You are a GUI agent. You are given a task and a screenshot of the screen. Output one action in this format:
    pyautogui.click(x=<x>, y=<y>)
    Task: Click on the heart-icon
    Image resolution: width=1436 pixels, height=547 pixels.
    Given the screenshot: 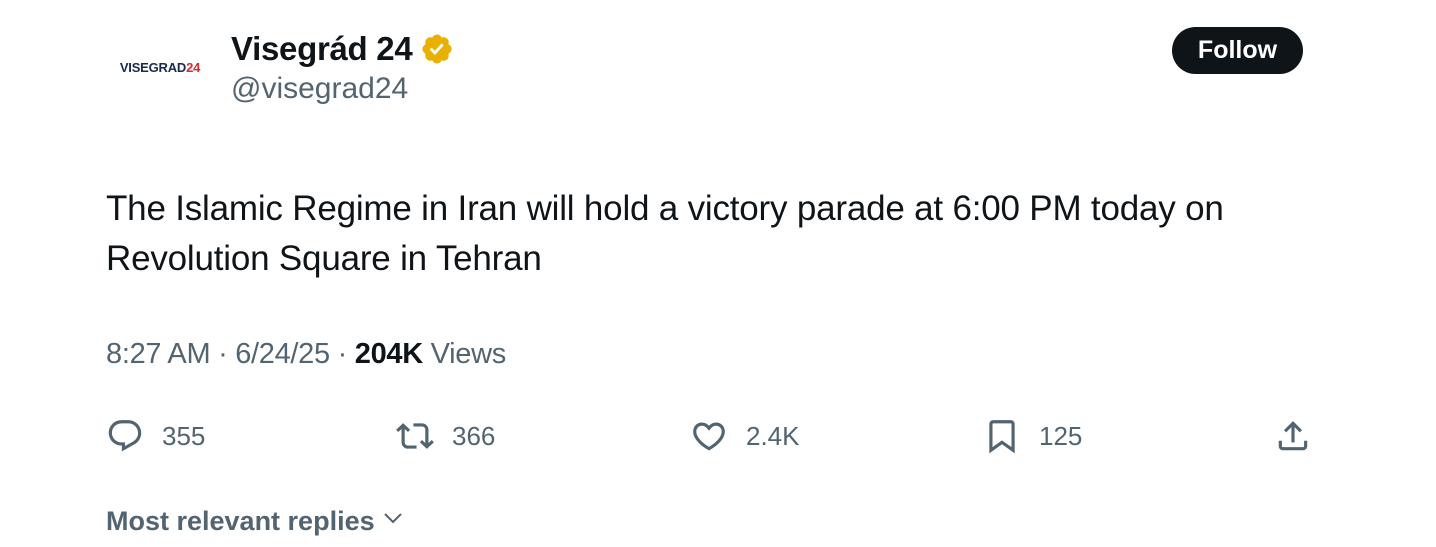 What is the action you would take?
    pyautogui.click(x=709, y=436)
    